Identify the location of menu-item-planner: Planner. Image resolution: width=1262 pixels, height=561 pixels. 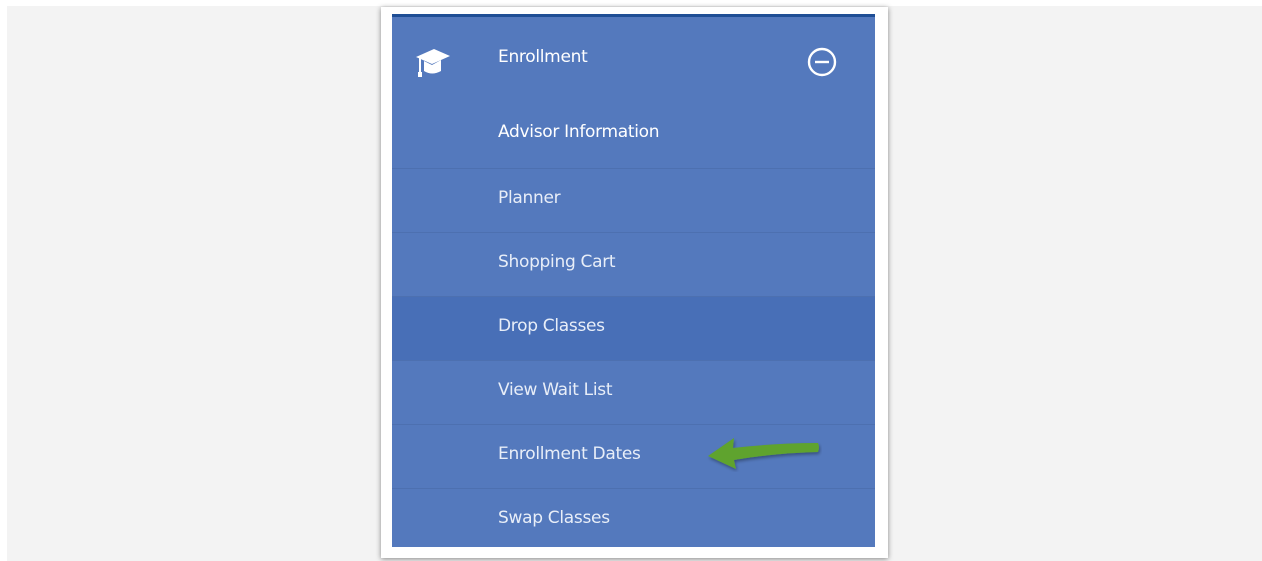
(633, 200).